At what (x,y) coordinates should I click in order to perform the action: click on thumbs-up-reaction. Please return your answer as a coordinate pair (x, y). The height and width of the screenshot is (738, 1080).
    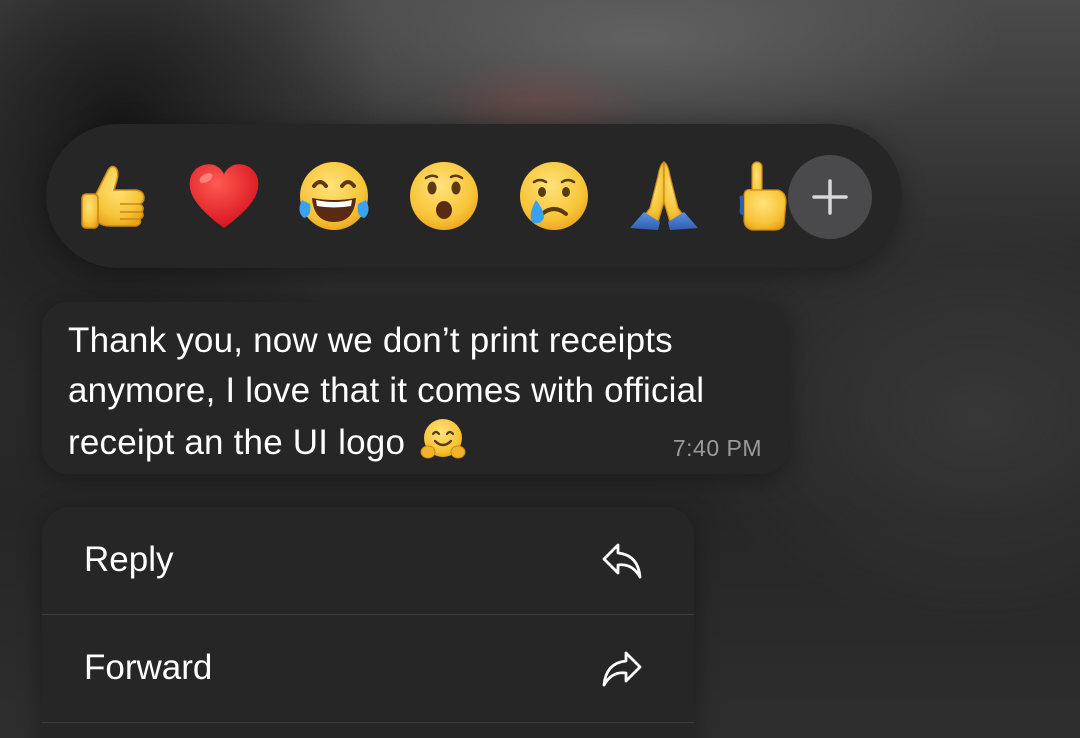
    Looking at the image, I should click on (114, 196).